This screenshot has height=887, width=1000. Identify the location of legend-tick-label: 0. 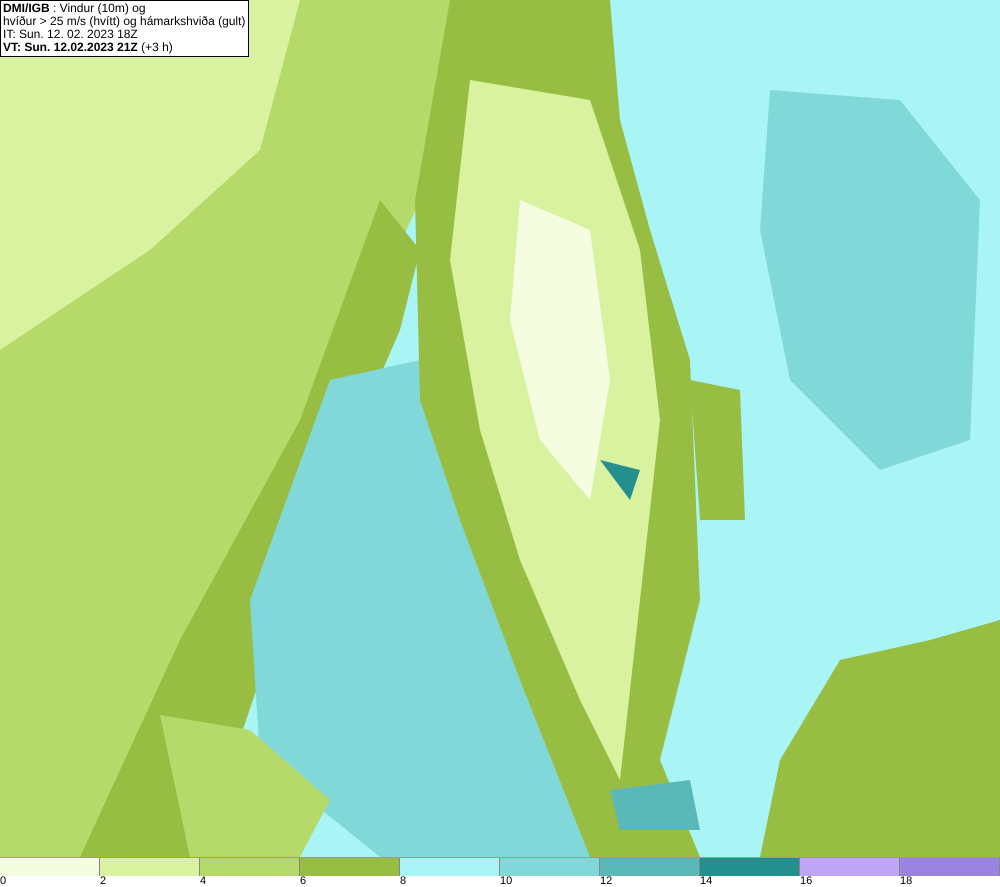
(3, 881).